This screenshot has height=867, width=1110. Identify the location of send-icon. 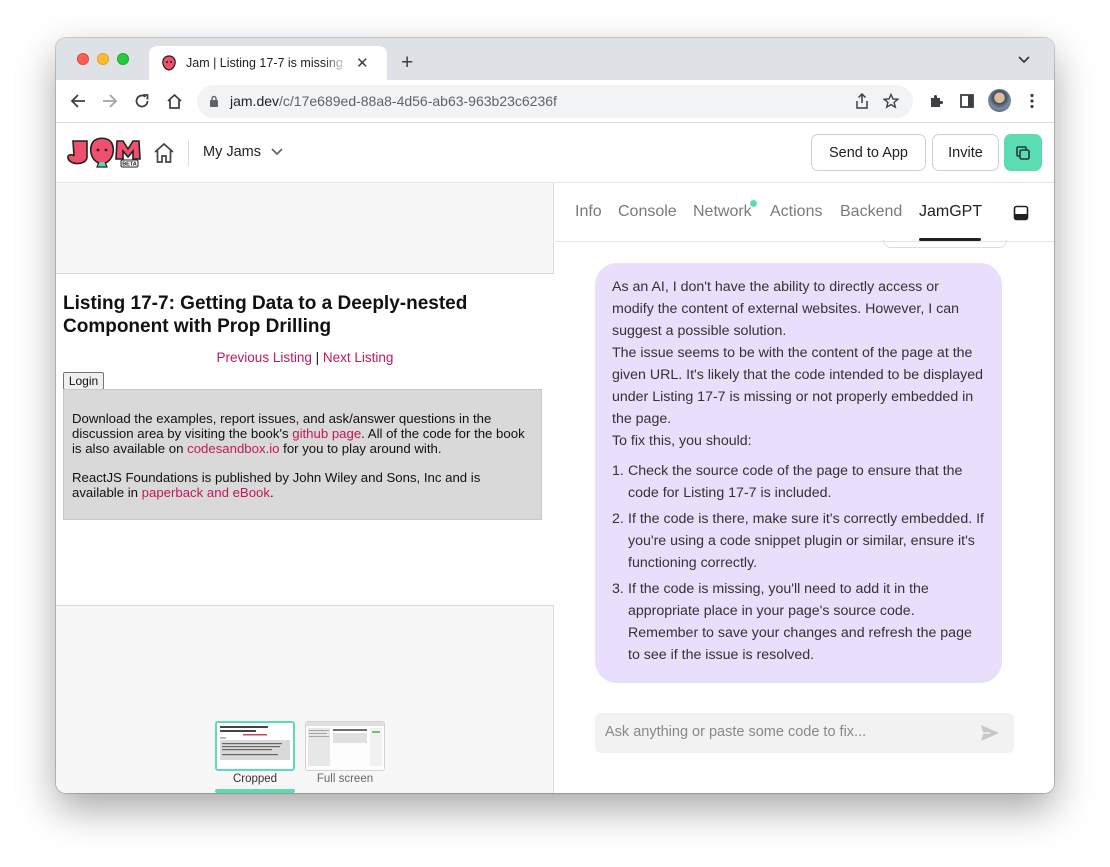
(990, 733).